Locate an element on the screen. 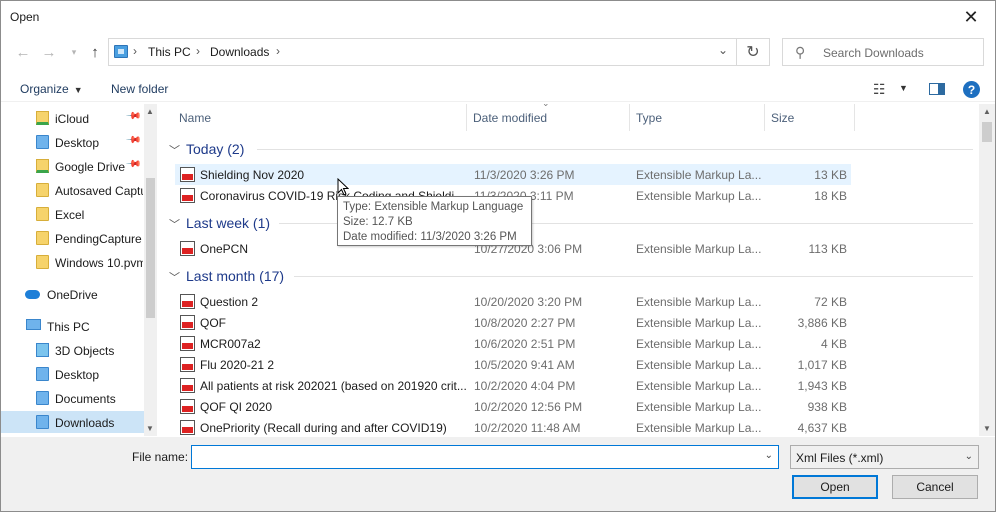 The image size is (996, 512). column-header-label: Name is located at coordinates (195, 118).